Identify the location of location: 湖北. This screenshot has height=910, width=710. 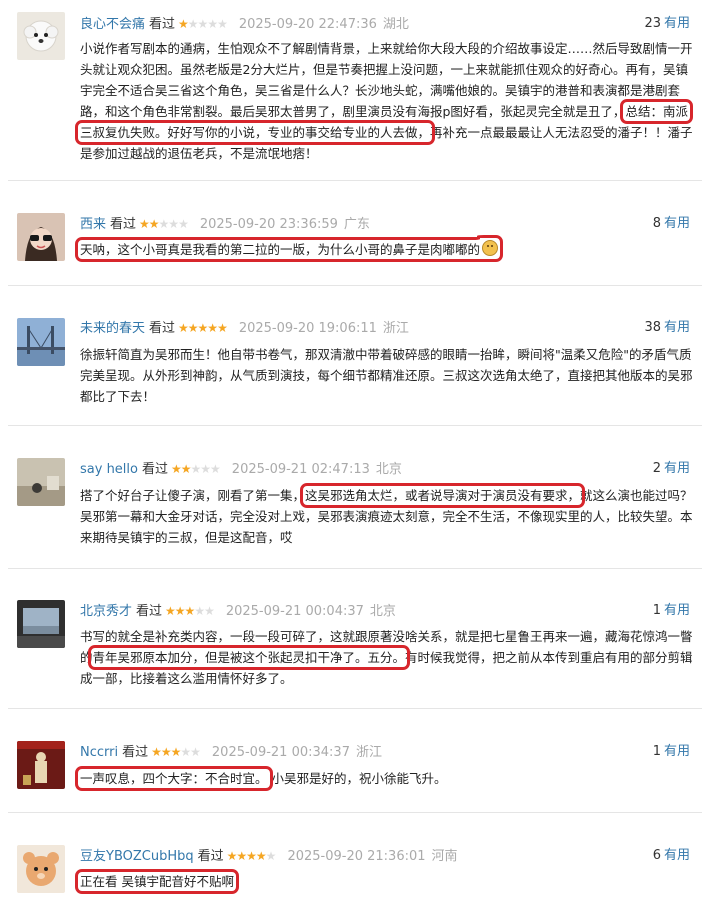
(395, 24).